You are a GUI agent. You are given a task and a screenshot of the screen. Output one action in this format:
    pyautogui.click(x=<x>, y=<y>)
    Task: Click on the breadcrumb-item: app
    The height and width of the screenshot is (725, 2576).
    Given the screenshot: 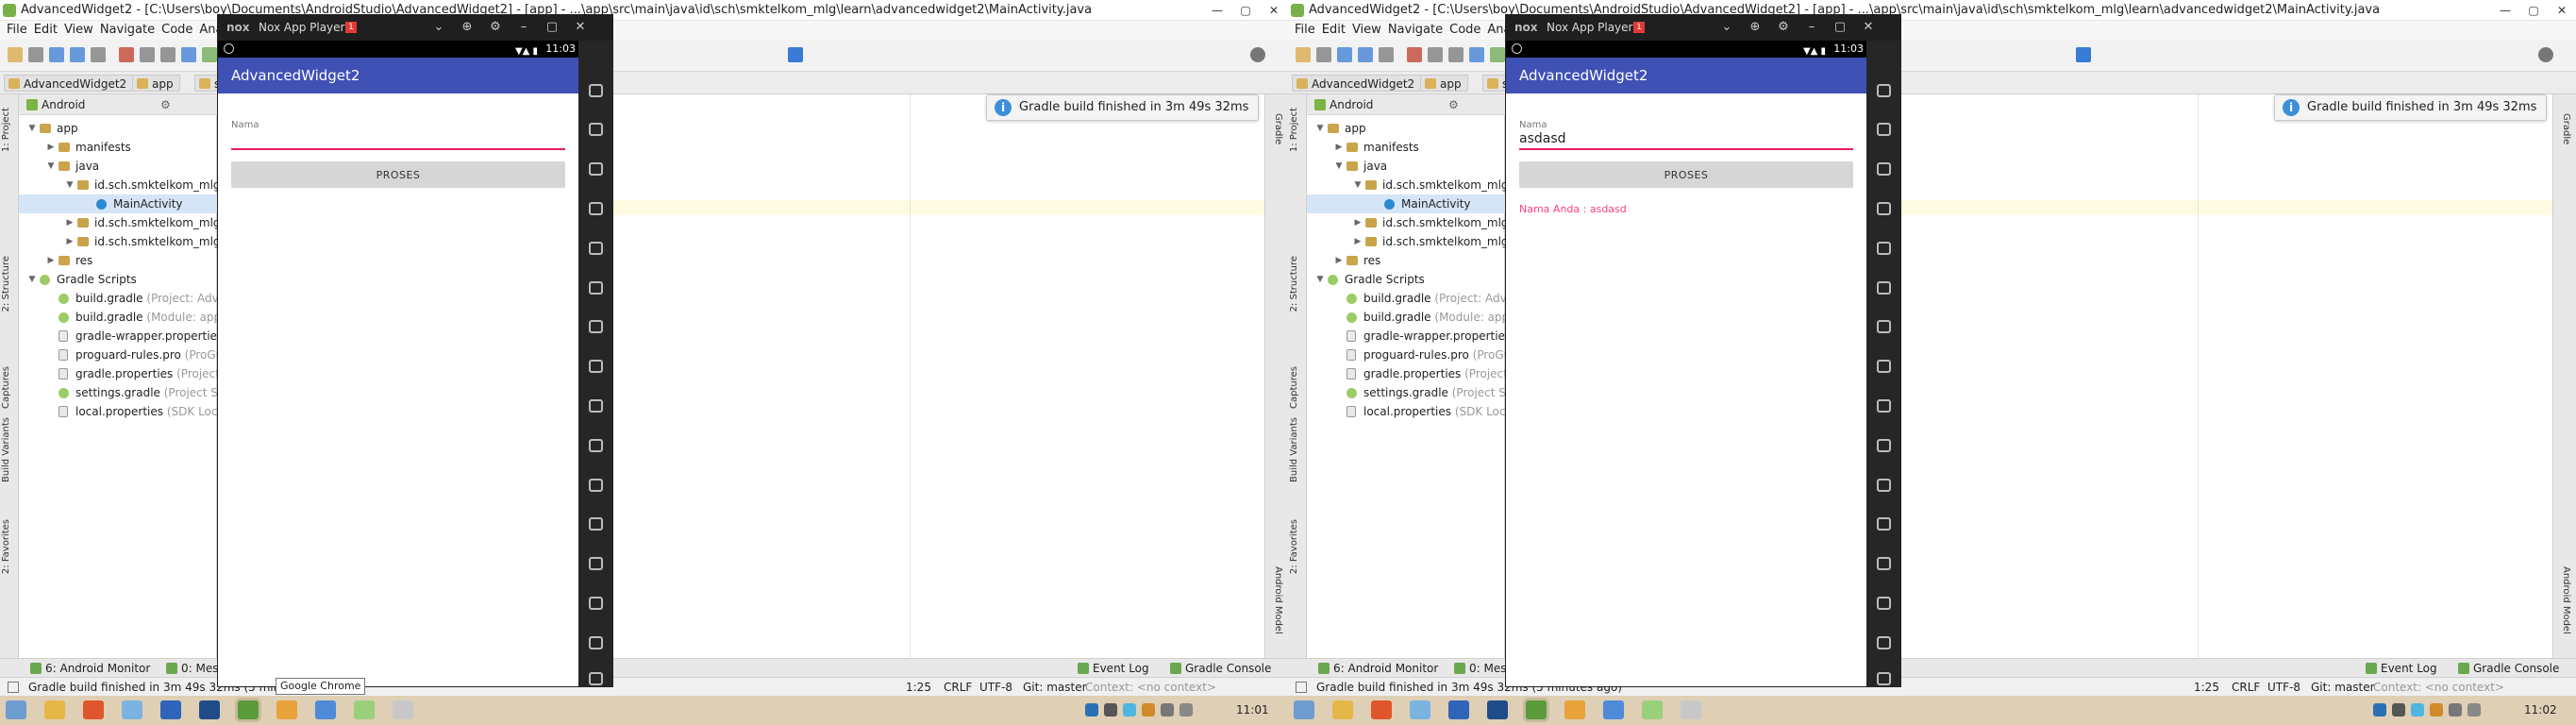 What is the action you would take?
    pyautogui.click(x=156, y=83)
    